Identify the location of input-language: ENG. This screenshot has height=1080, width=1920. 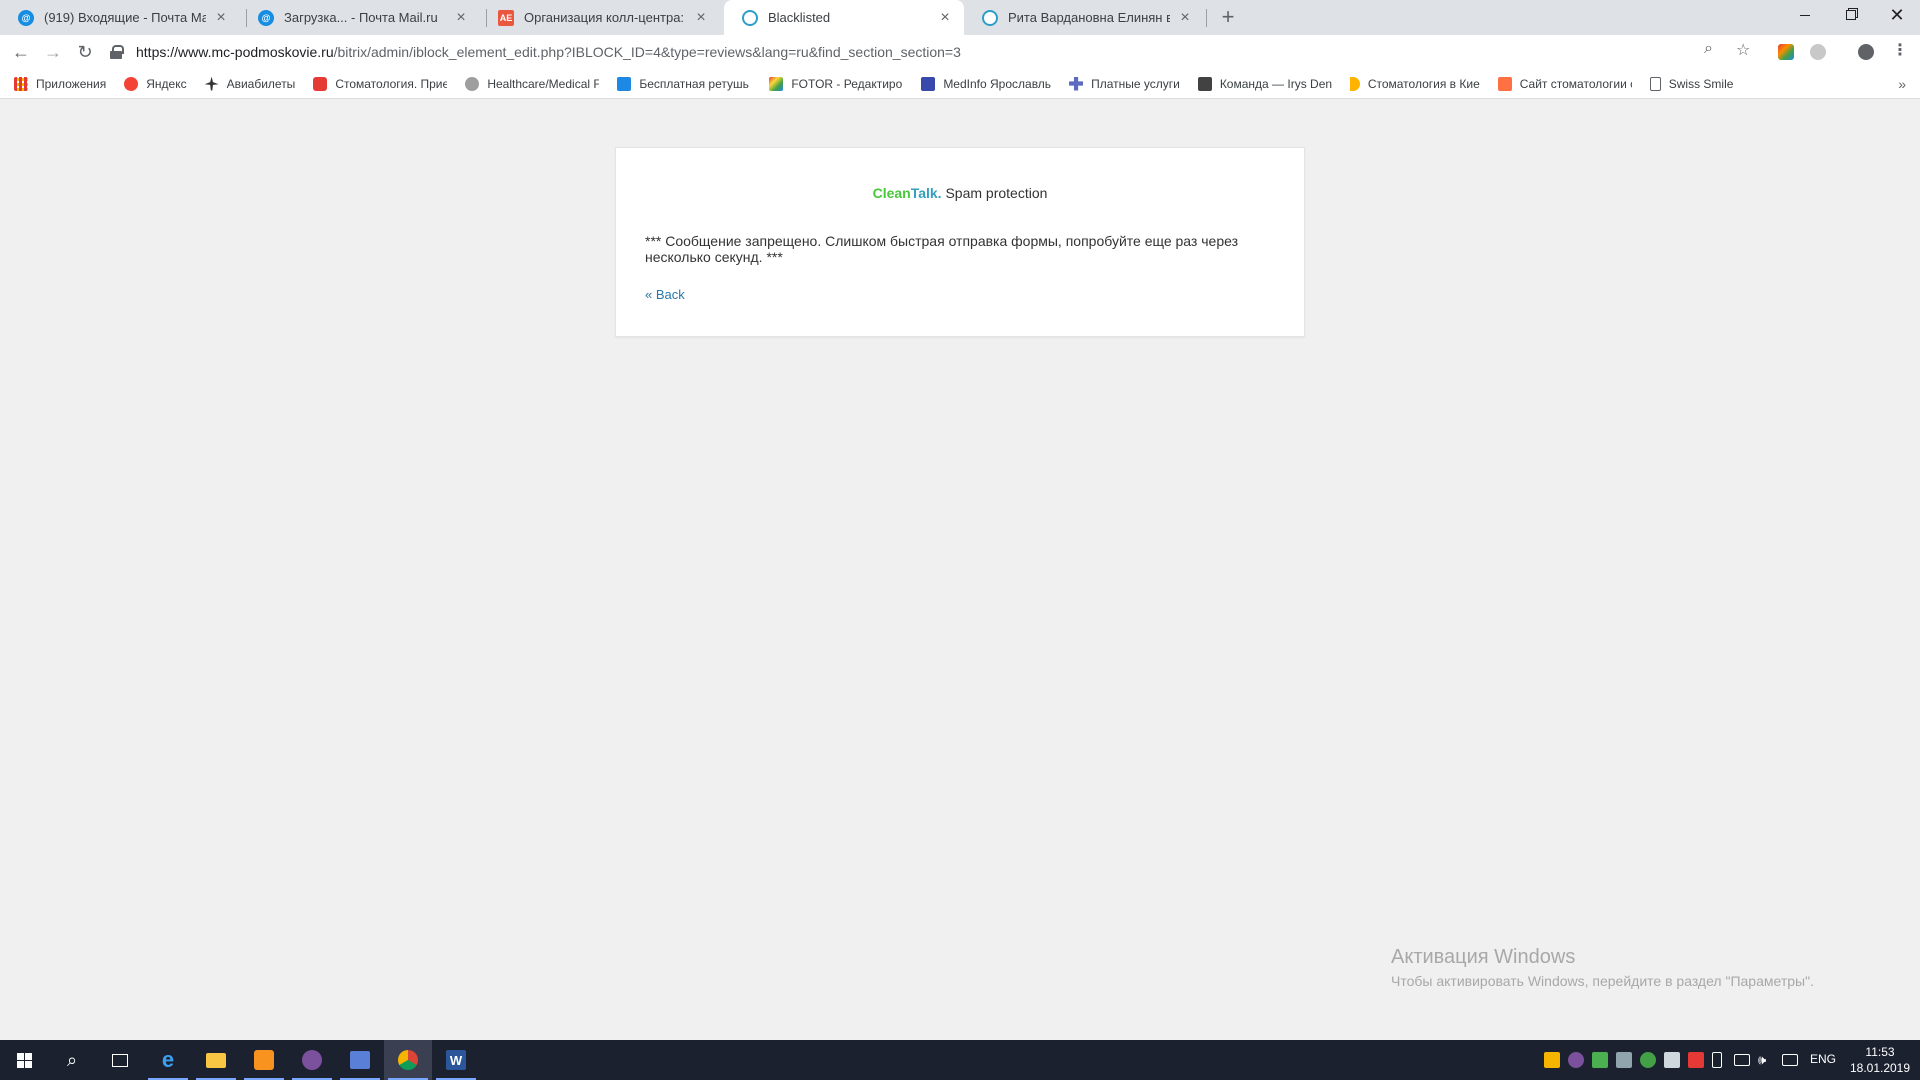
(1823, 1059).